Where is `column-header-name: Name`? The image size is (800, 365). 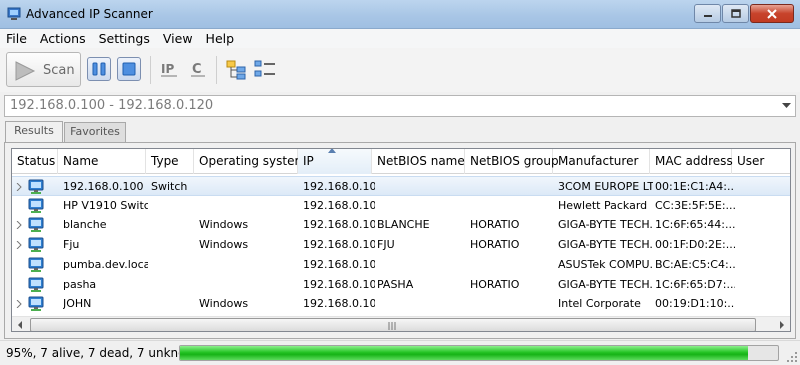 column-header-name: Name is located at coordinates (102, 161).